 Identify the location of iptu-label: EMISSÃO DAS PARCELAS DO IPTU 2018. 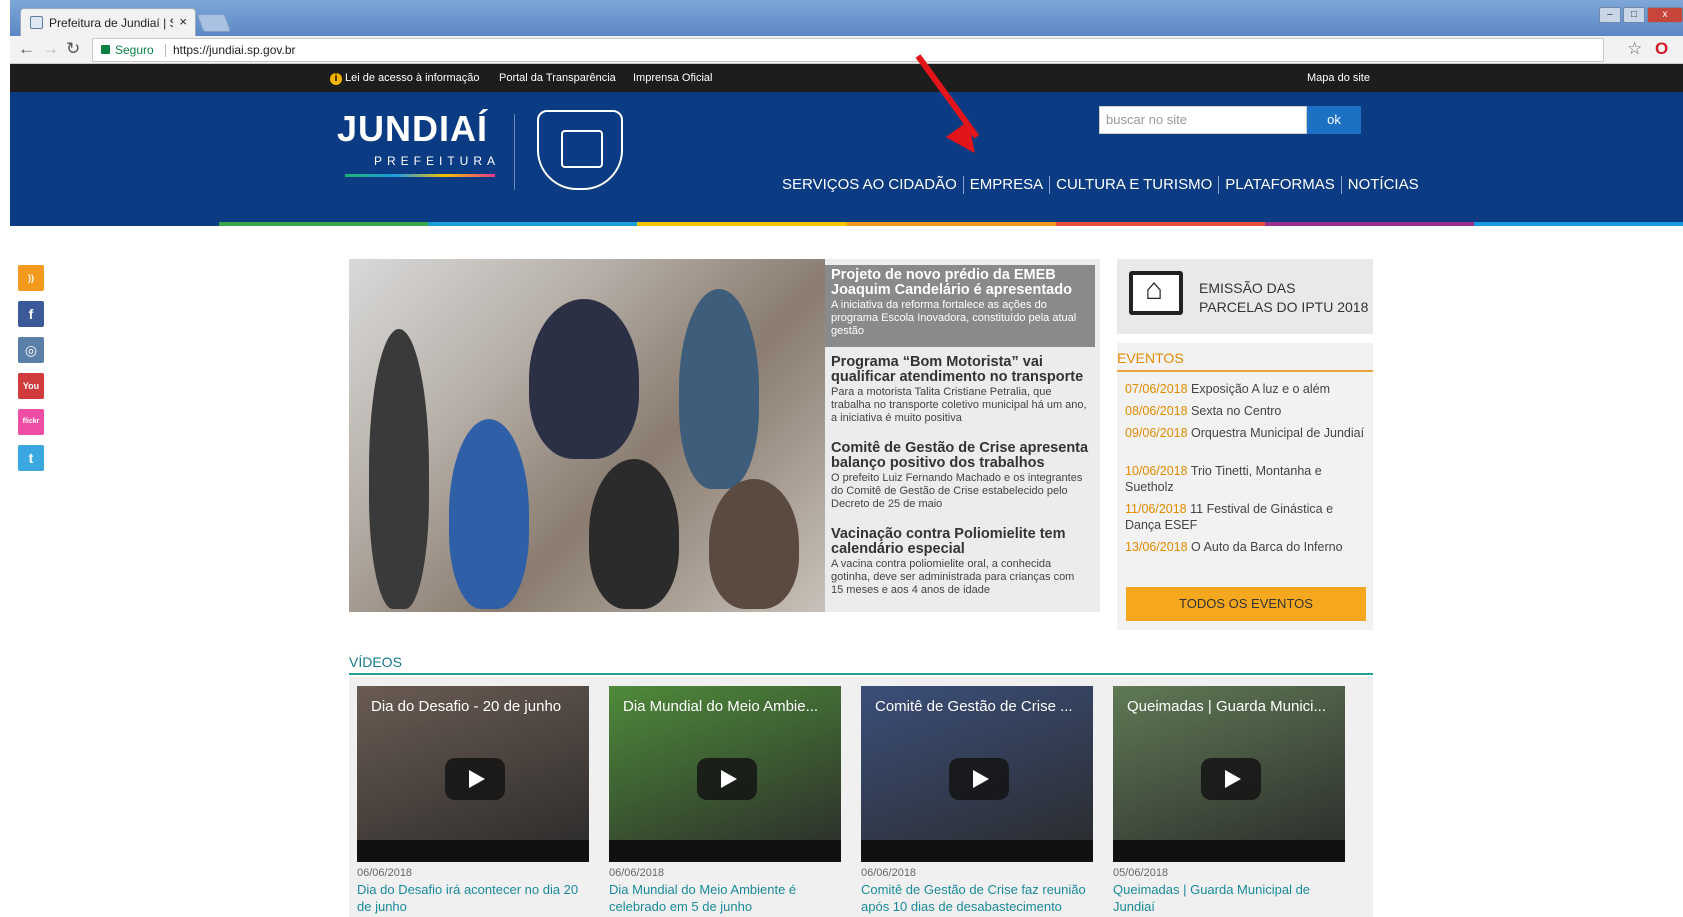
(1284, 297).